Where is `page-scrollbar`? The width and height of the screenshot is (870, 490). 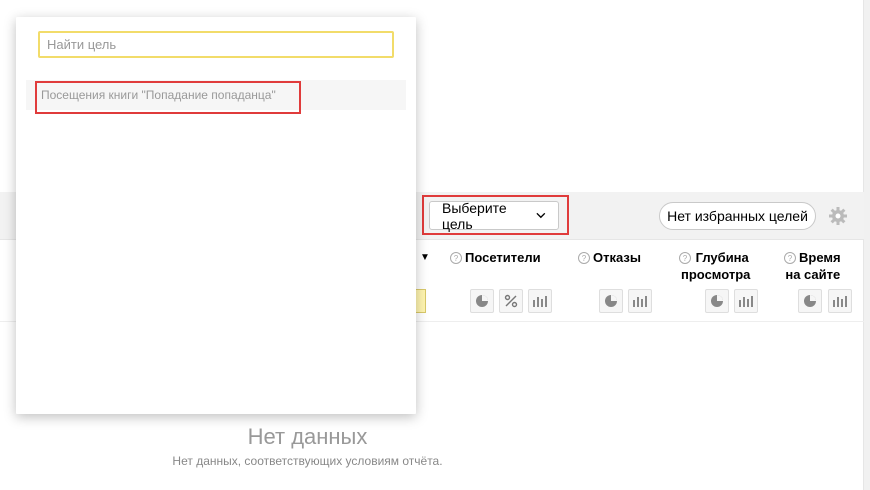
page-scrollbar is located at coordinates (866, 245).